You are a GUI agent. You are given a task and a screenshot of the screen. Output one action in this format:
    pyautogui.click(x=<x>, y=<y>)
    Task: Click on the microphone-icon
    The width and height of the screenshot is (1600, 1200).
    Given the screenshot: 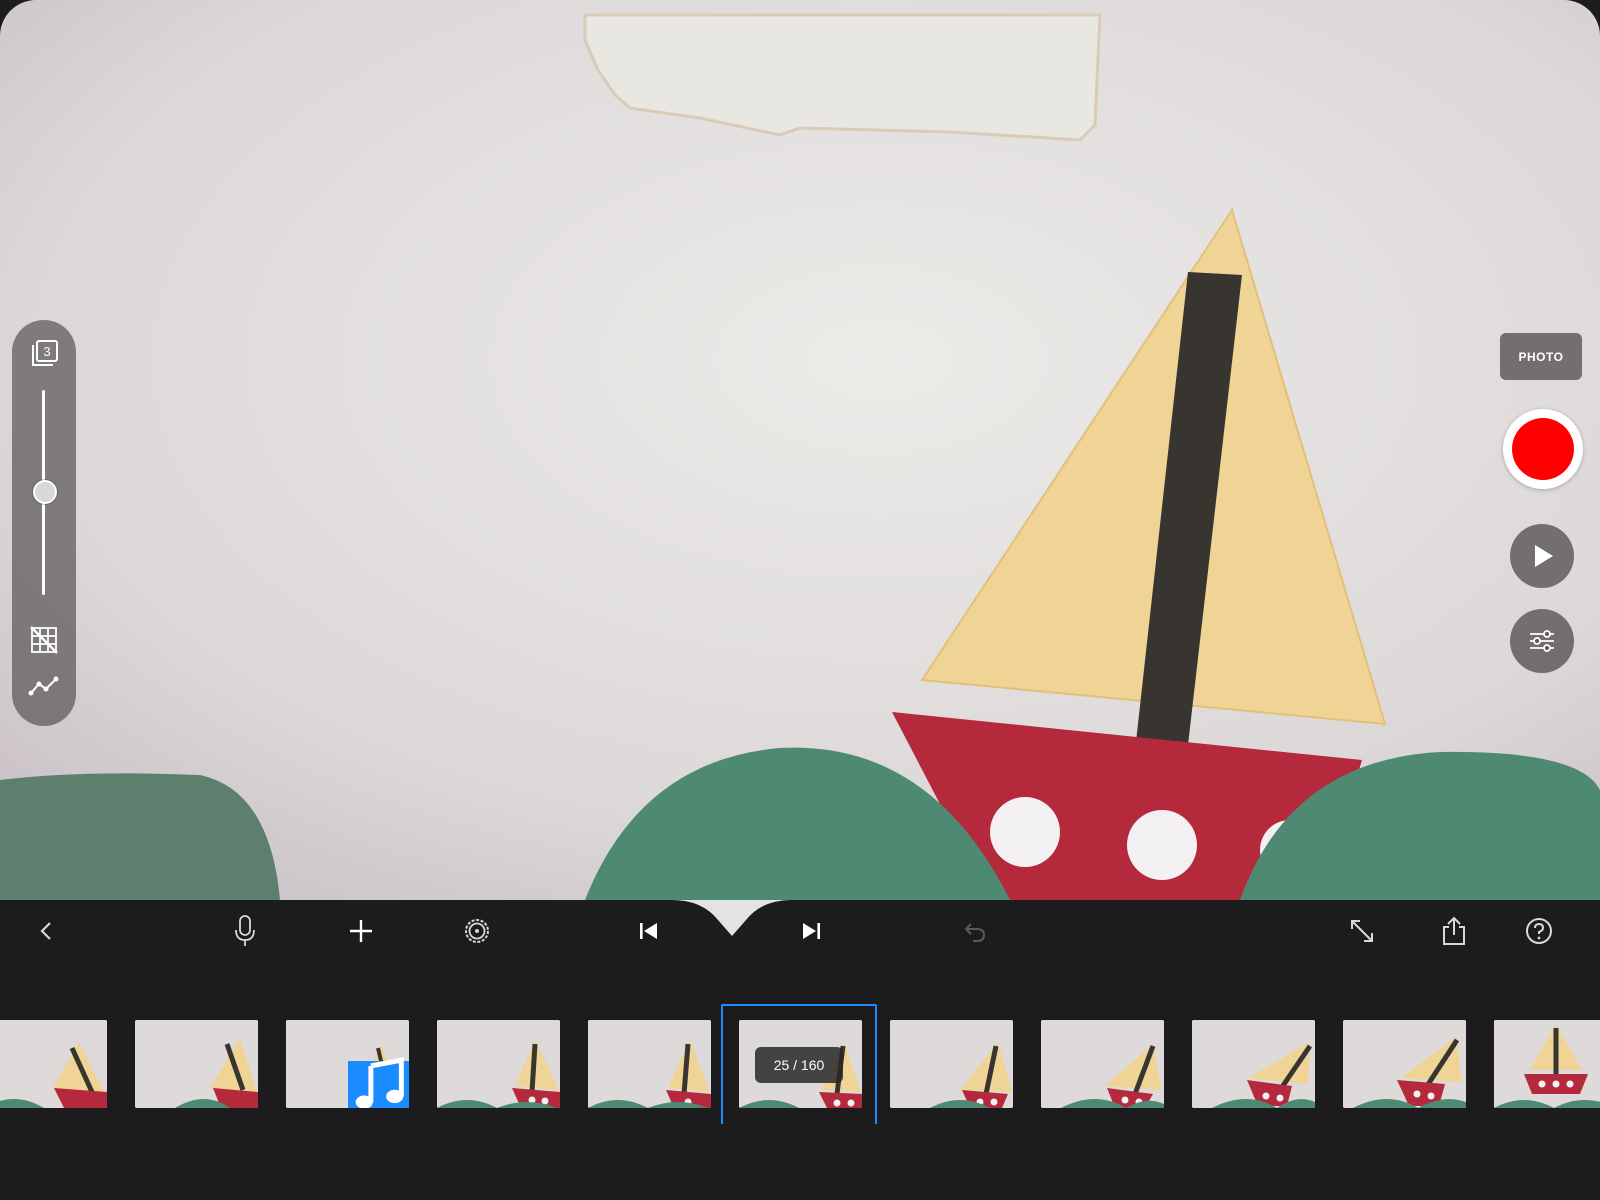 What is the action you would take?
    pyautogui.click(x=245, y=930)
    